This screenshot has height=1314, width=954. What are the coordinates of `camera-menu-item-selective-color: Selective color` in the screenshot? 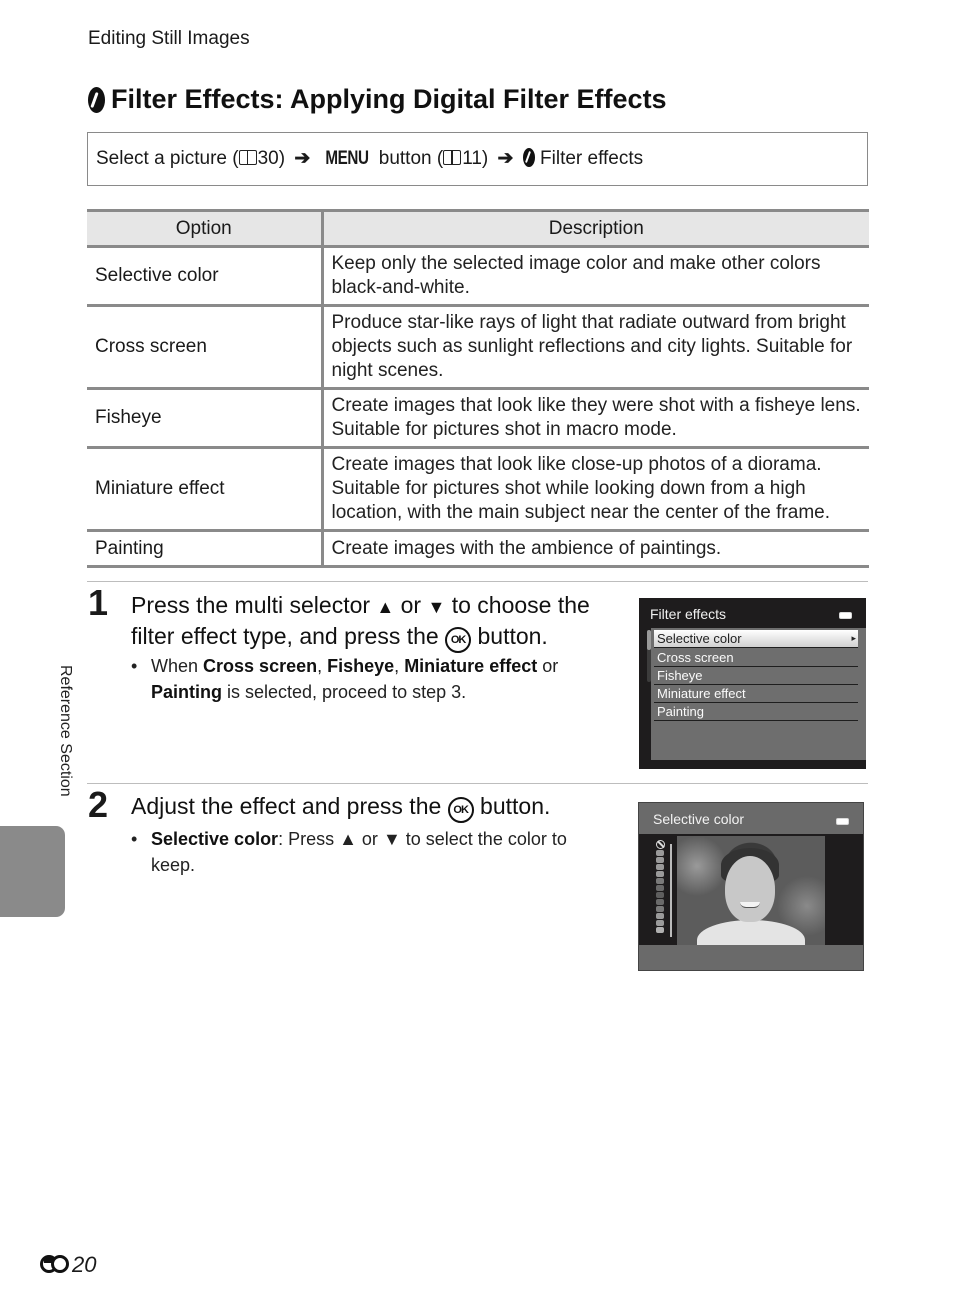 It's located at (756, 639).